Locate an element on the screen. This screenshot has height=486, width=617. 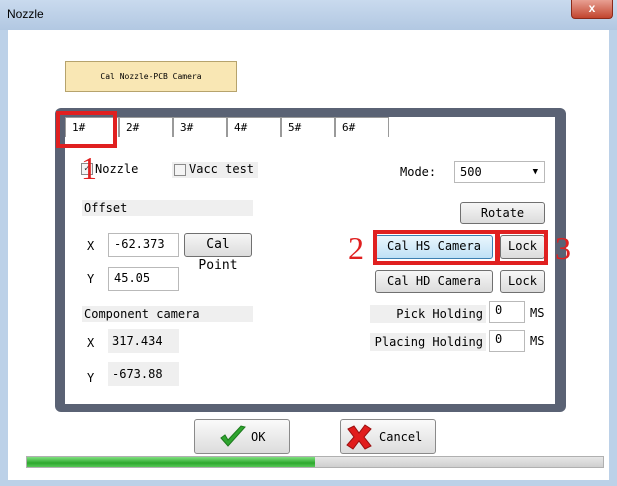
ok-button: OK is located at coordinates (242, 436).